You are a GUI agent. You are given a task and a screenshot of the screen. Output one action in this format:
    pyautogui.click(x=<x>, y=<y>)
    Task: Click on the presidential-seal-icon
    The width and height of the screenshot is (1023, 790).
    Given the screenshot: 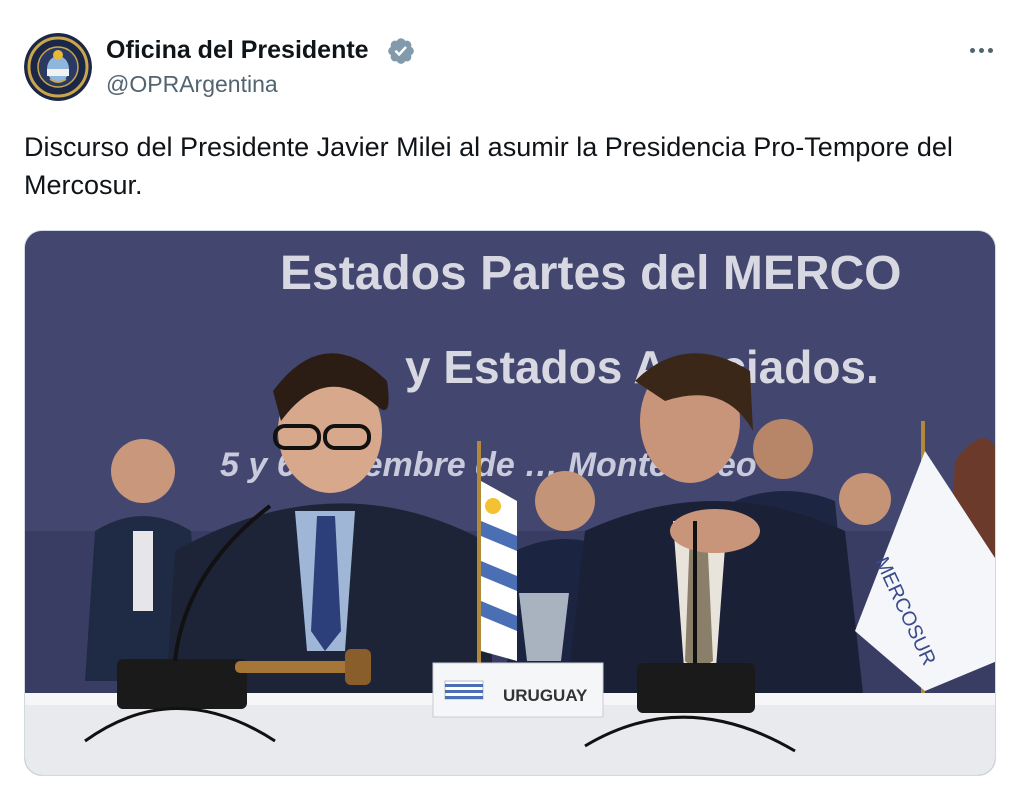 What is the action you would take?
    pyautogui.click(x=58, y=67)
    